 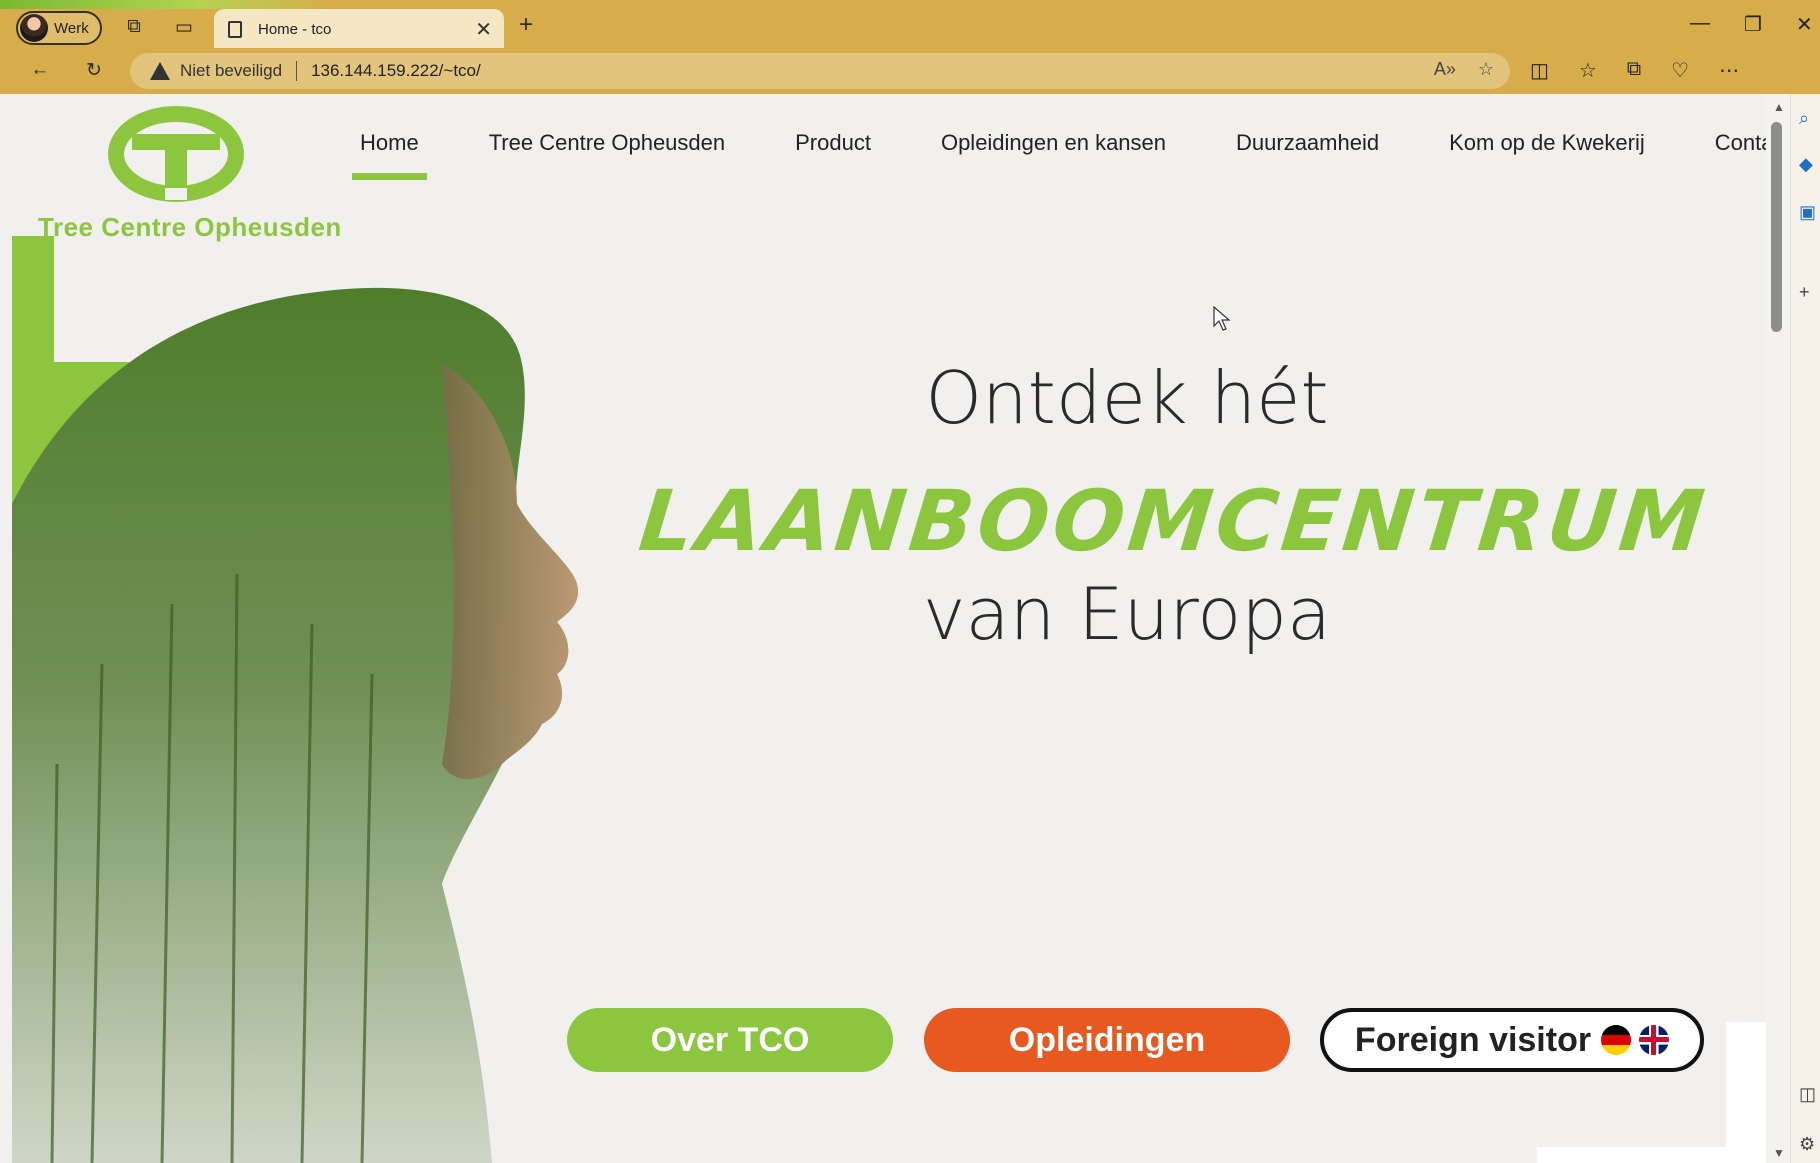 I want to click on close-tab-icon: ✕, so click(x=483, y=29).